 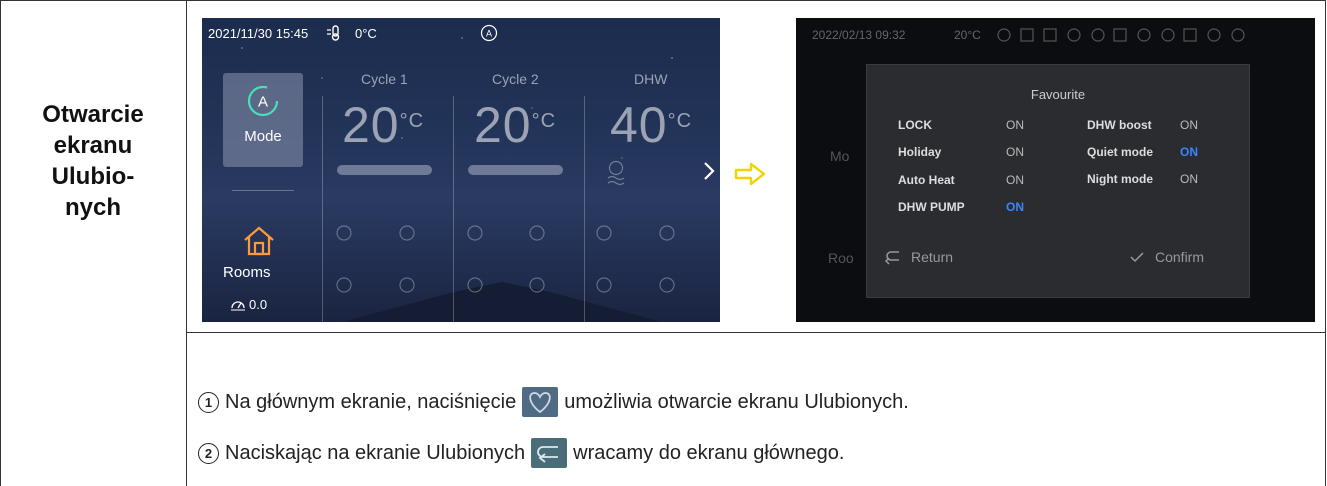 I want to click on cycle2-bar, so click(x=515, y=170).